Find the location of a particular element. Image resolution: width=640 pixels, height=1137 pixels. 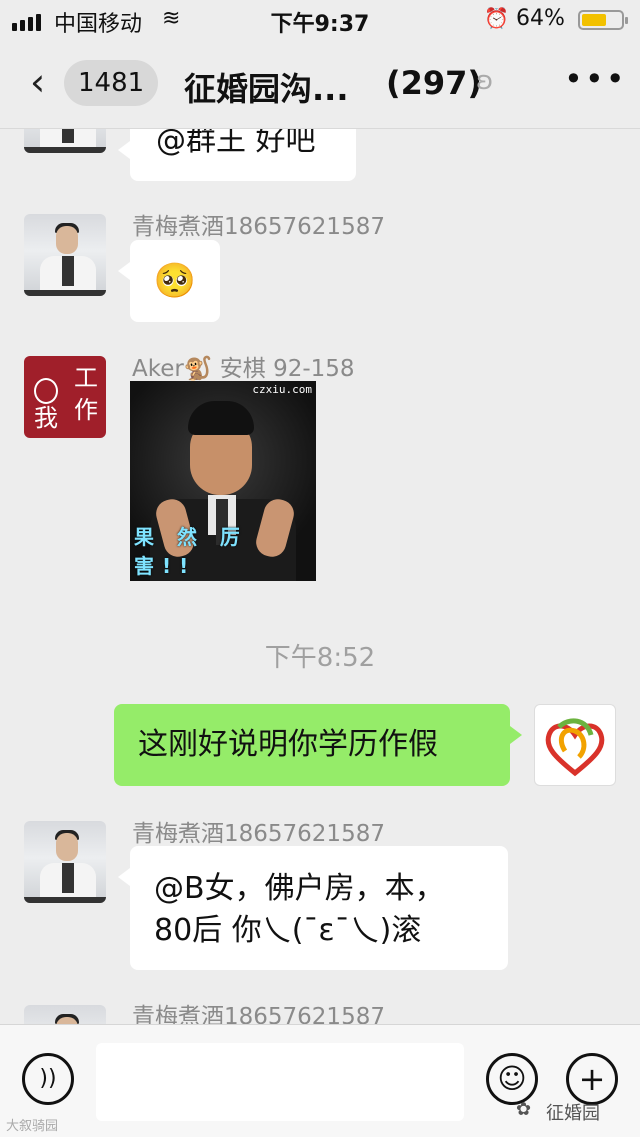

message-text: @群王 好吧 is located at coordinates (236, 143).